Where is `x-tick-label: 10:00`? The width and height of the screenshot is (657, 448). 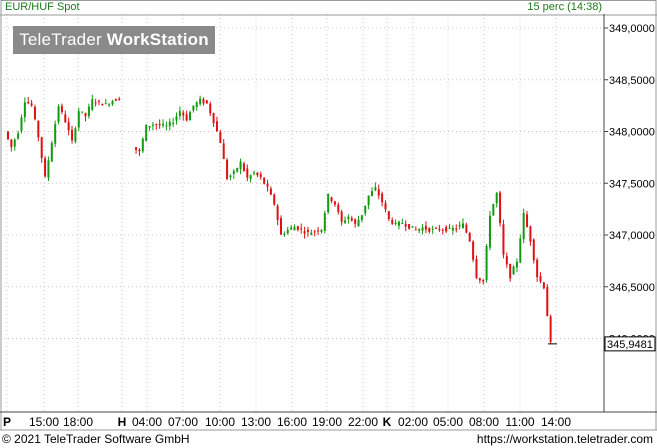 x-tick-label: 10:00 is located at coordinates (220, 422).